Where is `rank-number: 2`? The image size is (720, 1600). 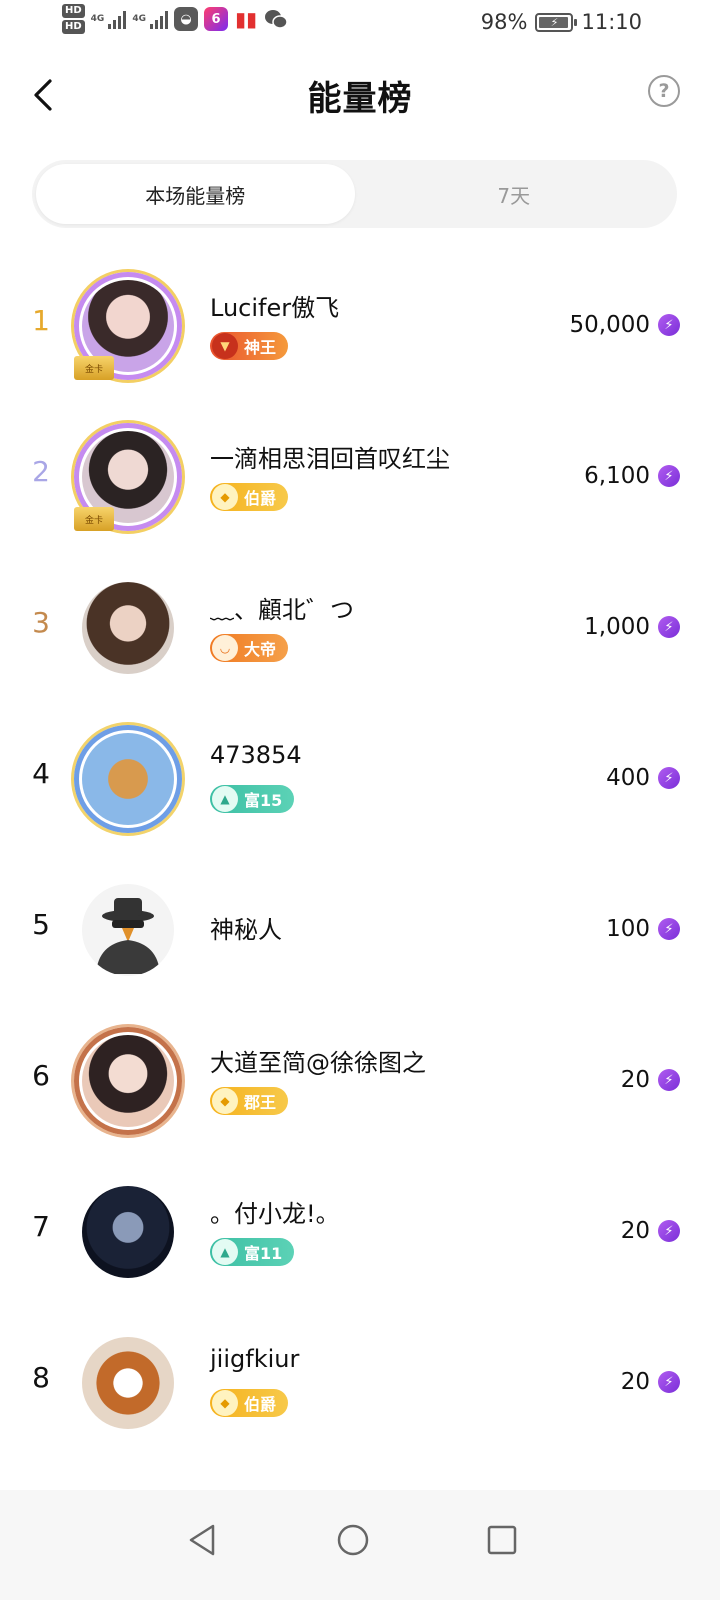 rank-number: 2 is located at coordinates (41, 471).